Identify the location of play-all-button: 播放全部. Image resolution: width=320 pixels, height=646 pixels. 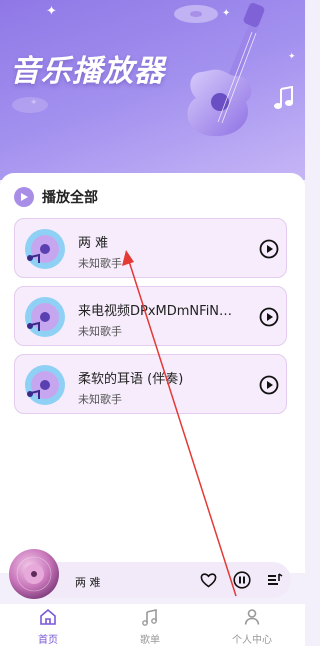
(56, 197).